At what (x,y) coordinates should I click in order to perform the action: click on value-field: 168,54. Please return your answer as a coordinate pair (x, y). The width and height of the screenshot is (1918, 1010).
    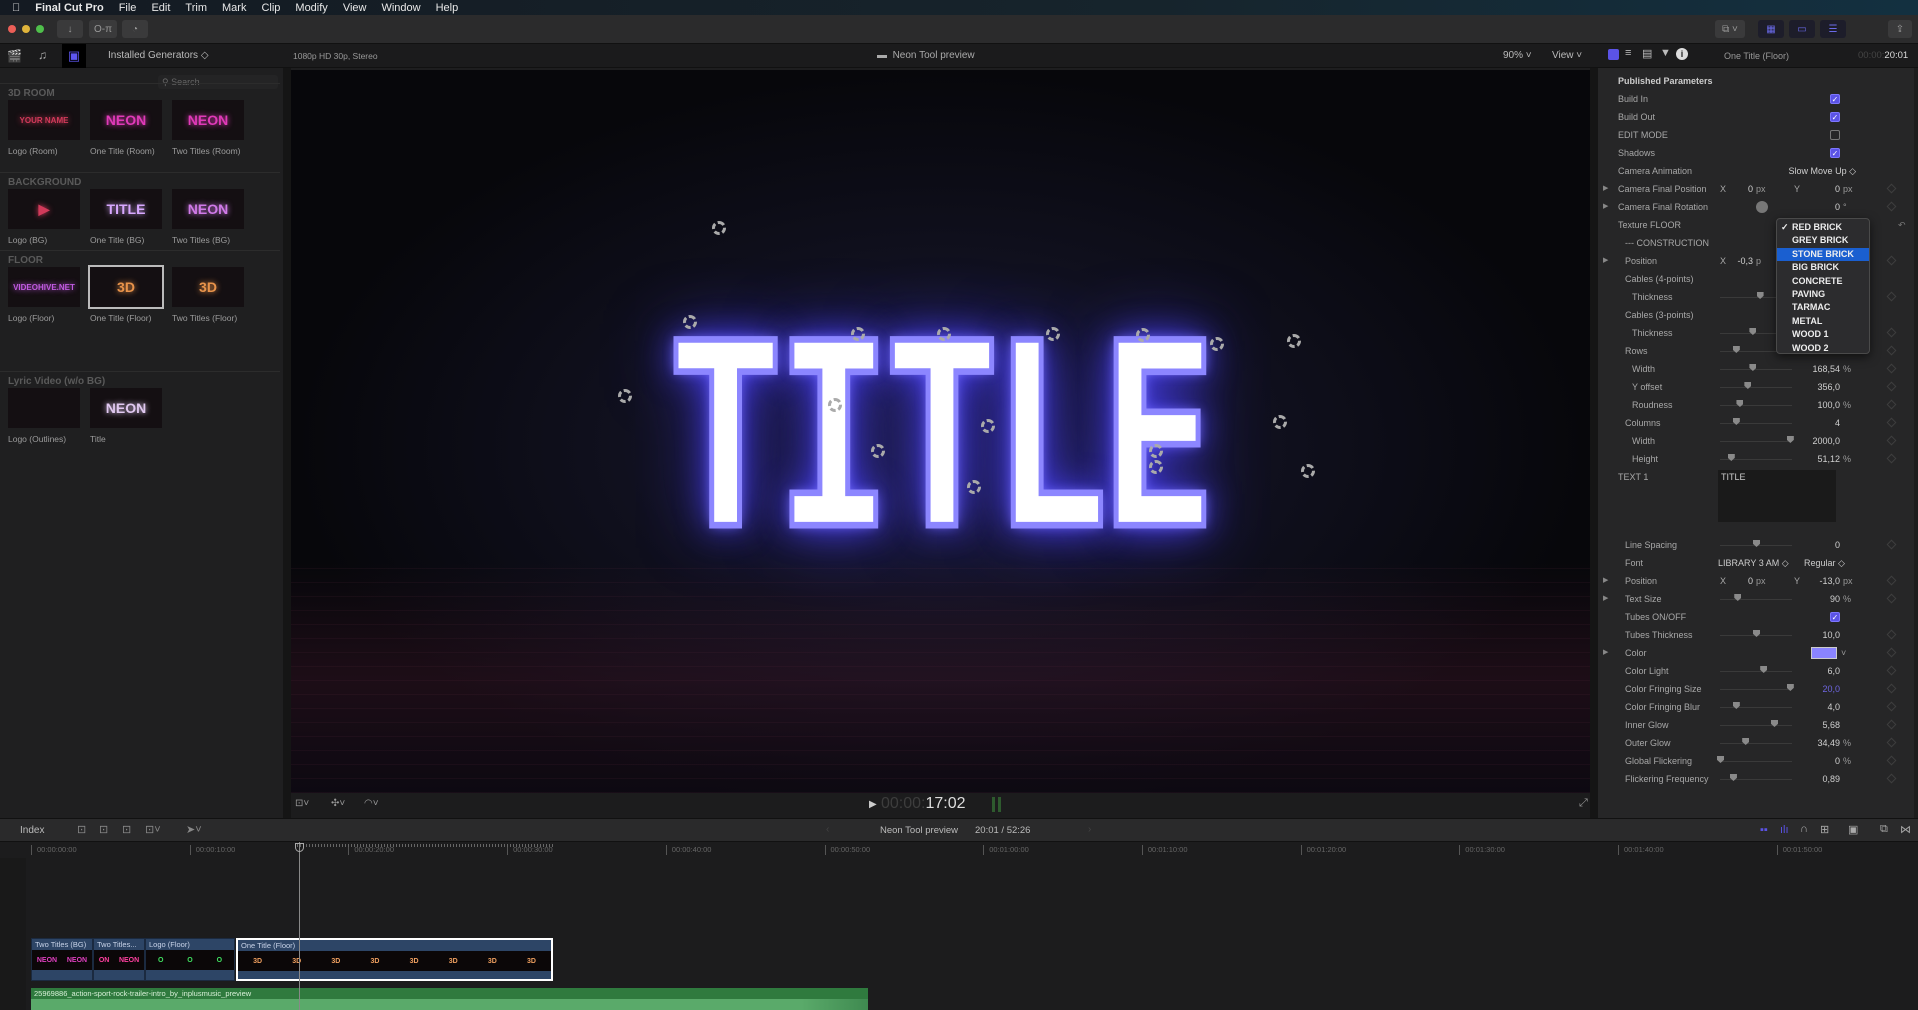
    Looking at the image, I should click on (1826, 369).